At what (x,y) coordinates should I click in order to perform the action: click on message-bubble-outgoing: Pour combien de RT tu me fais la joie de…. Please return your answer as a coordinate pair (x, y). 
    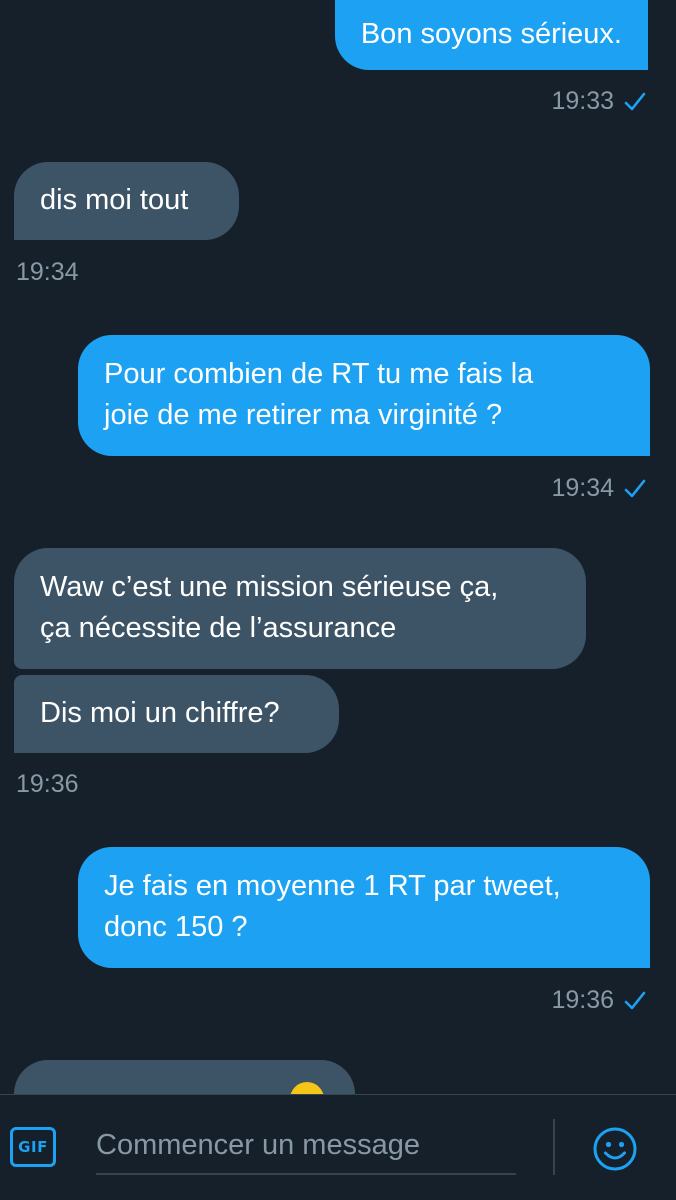
    Looking at the image, I should click on (364, 395).